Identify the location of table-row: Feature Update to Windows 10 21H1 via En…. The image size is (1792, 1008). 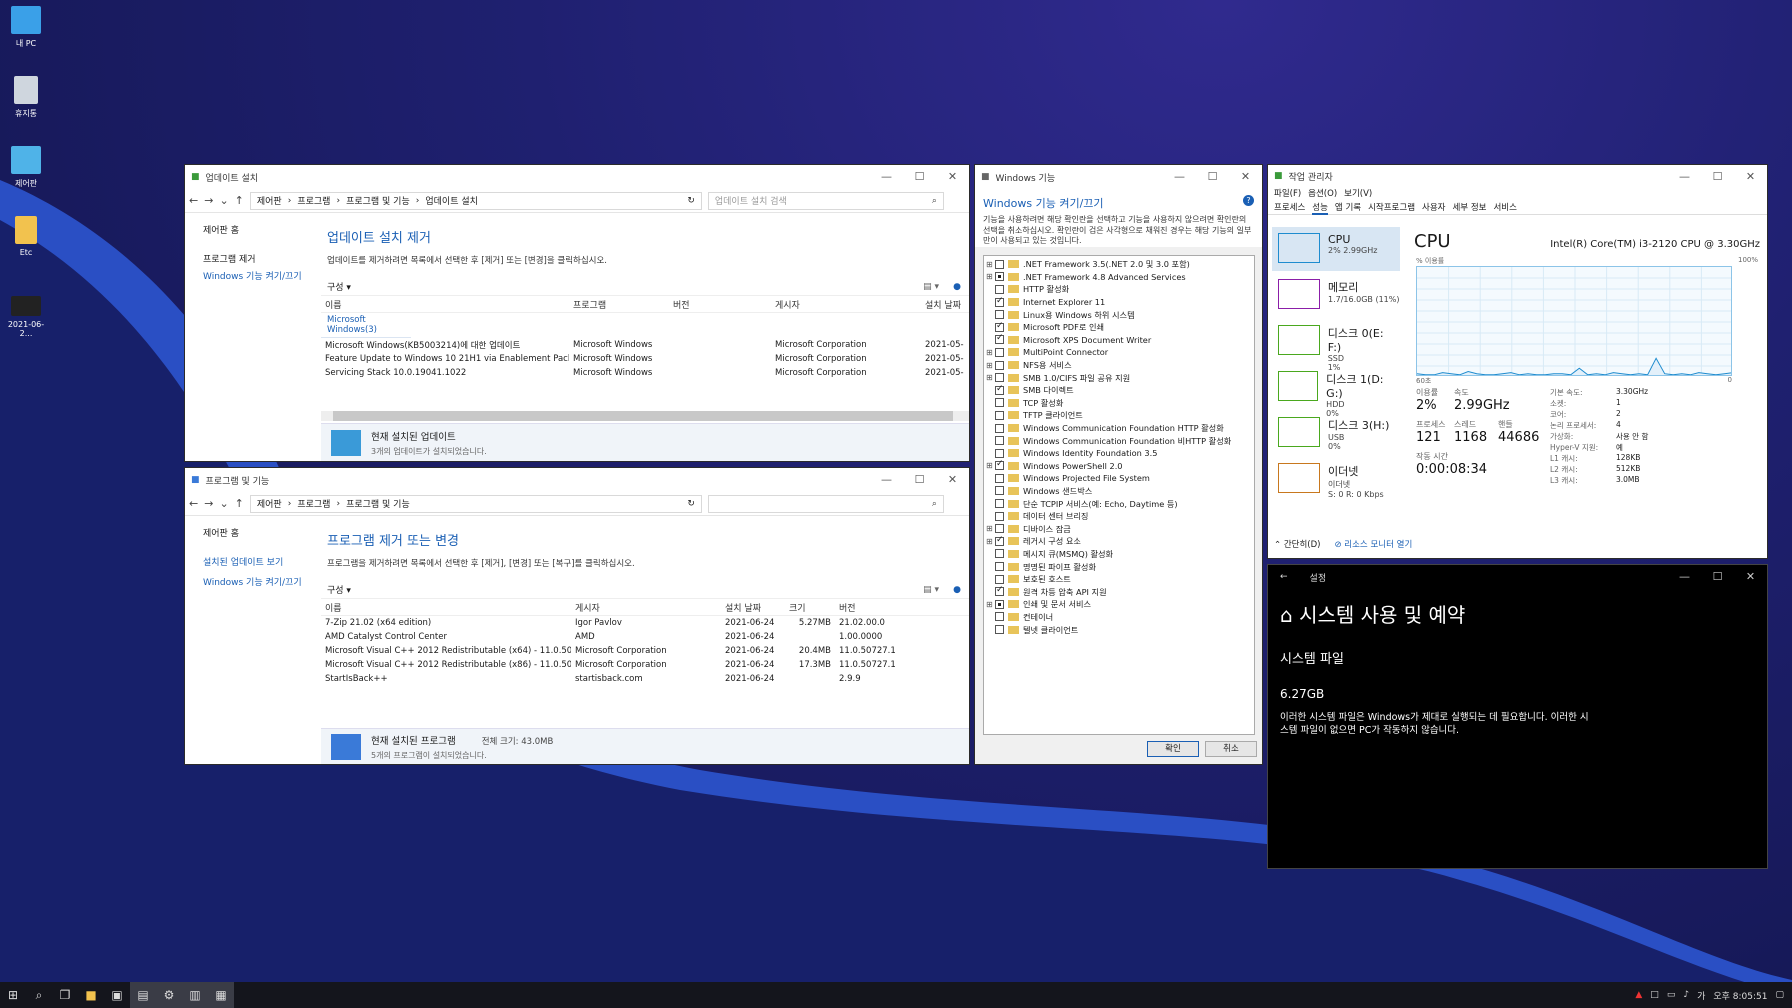
(645, 359).